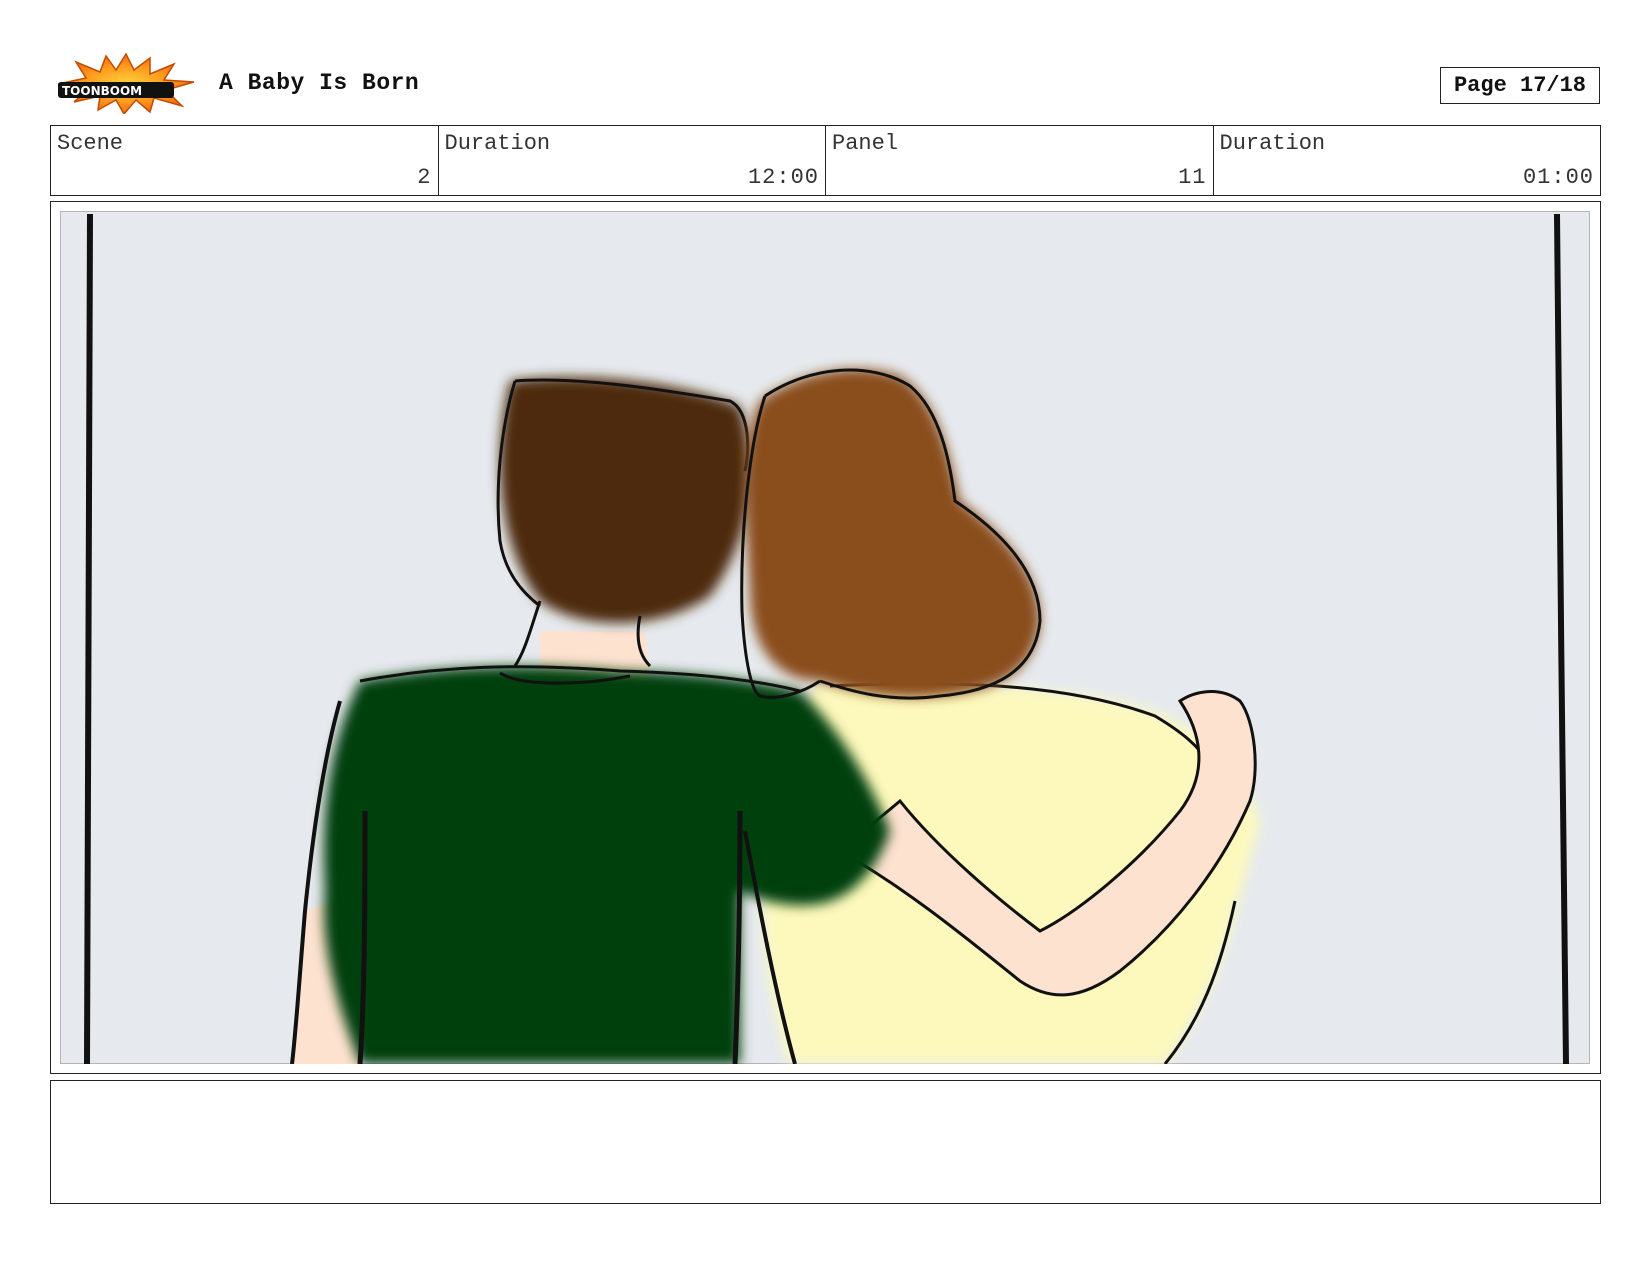 Image resolution: width=1648 pixels, height=1276 pixels. What do you see at coordinates (1020, 160) in the screenshot?
I see `panel-cell: Panel 11` at bounding box center [1020, 160].